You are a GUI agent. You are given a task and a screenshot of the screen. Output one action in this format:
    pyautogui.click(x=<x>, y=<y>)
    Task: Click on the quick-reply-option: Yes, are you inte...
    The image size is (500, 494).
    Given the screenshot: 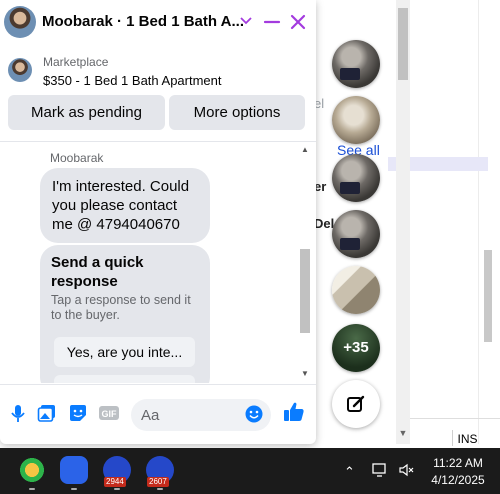 What is the action you would take?
    pyautogui.click(x=124, y=352)
    